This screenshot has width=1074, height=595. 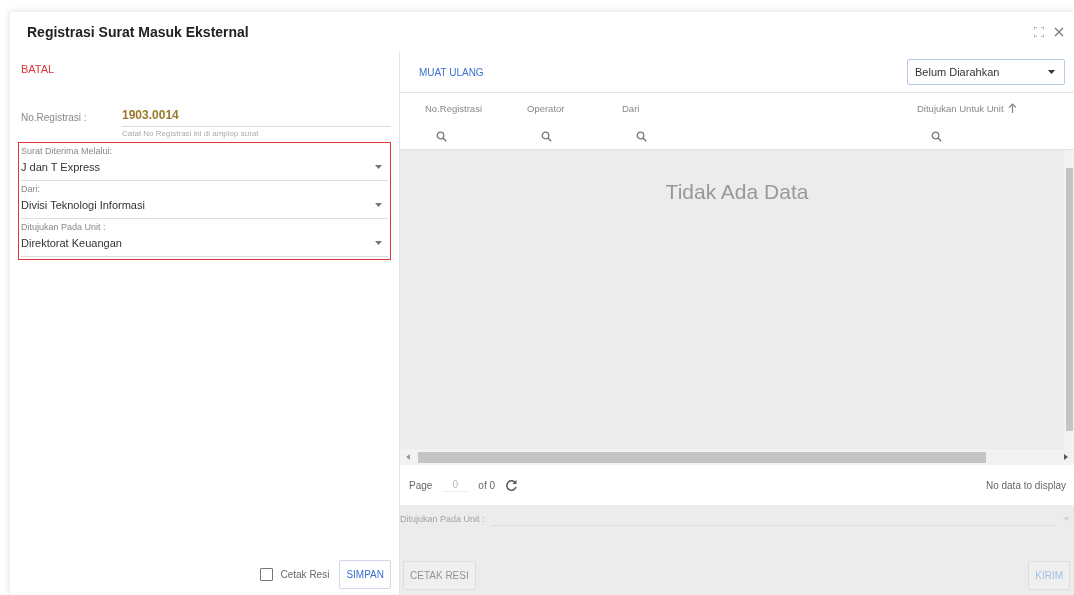 I want to click on field-label: Surat Diterima Melalui:, so click(x=67, y=151).